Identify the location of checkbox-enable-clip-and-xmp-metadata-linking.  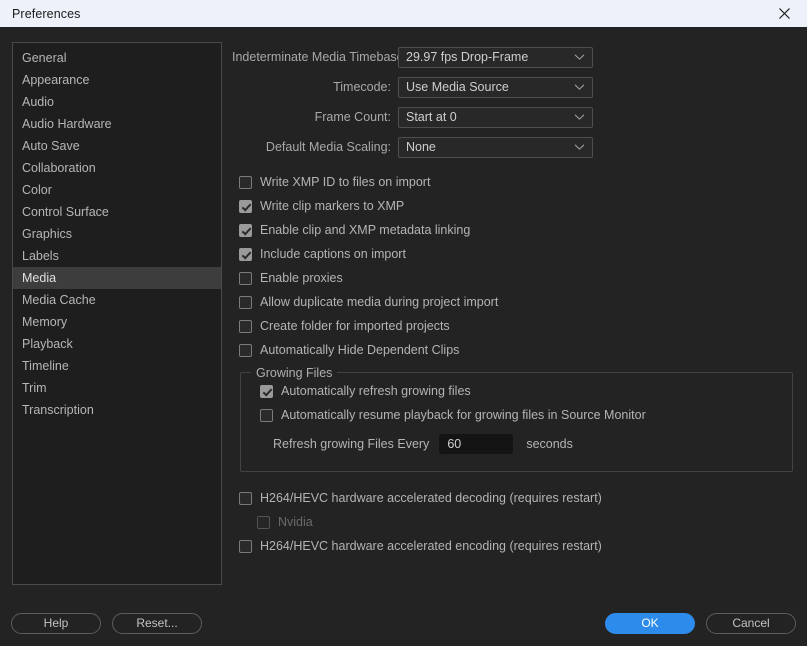
(245, 230).